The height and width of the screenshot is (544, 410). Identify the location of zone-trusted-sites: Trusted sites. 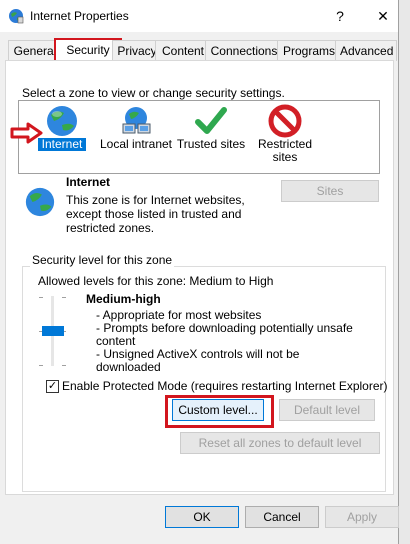
(211, 127).